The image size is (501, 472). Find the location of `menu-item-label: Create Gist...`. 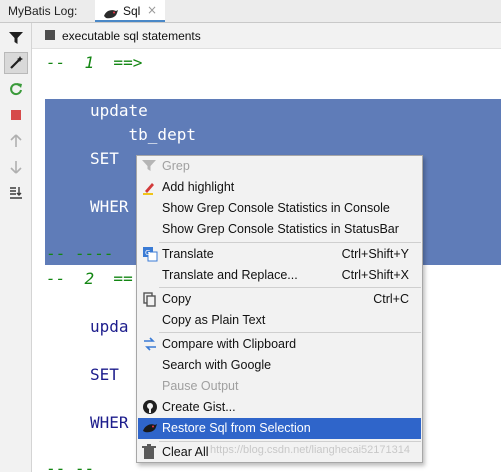

menu-item-label: Create Gist... is located at coordinates (199, 407).